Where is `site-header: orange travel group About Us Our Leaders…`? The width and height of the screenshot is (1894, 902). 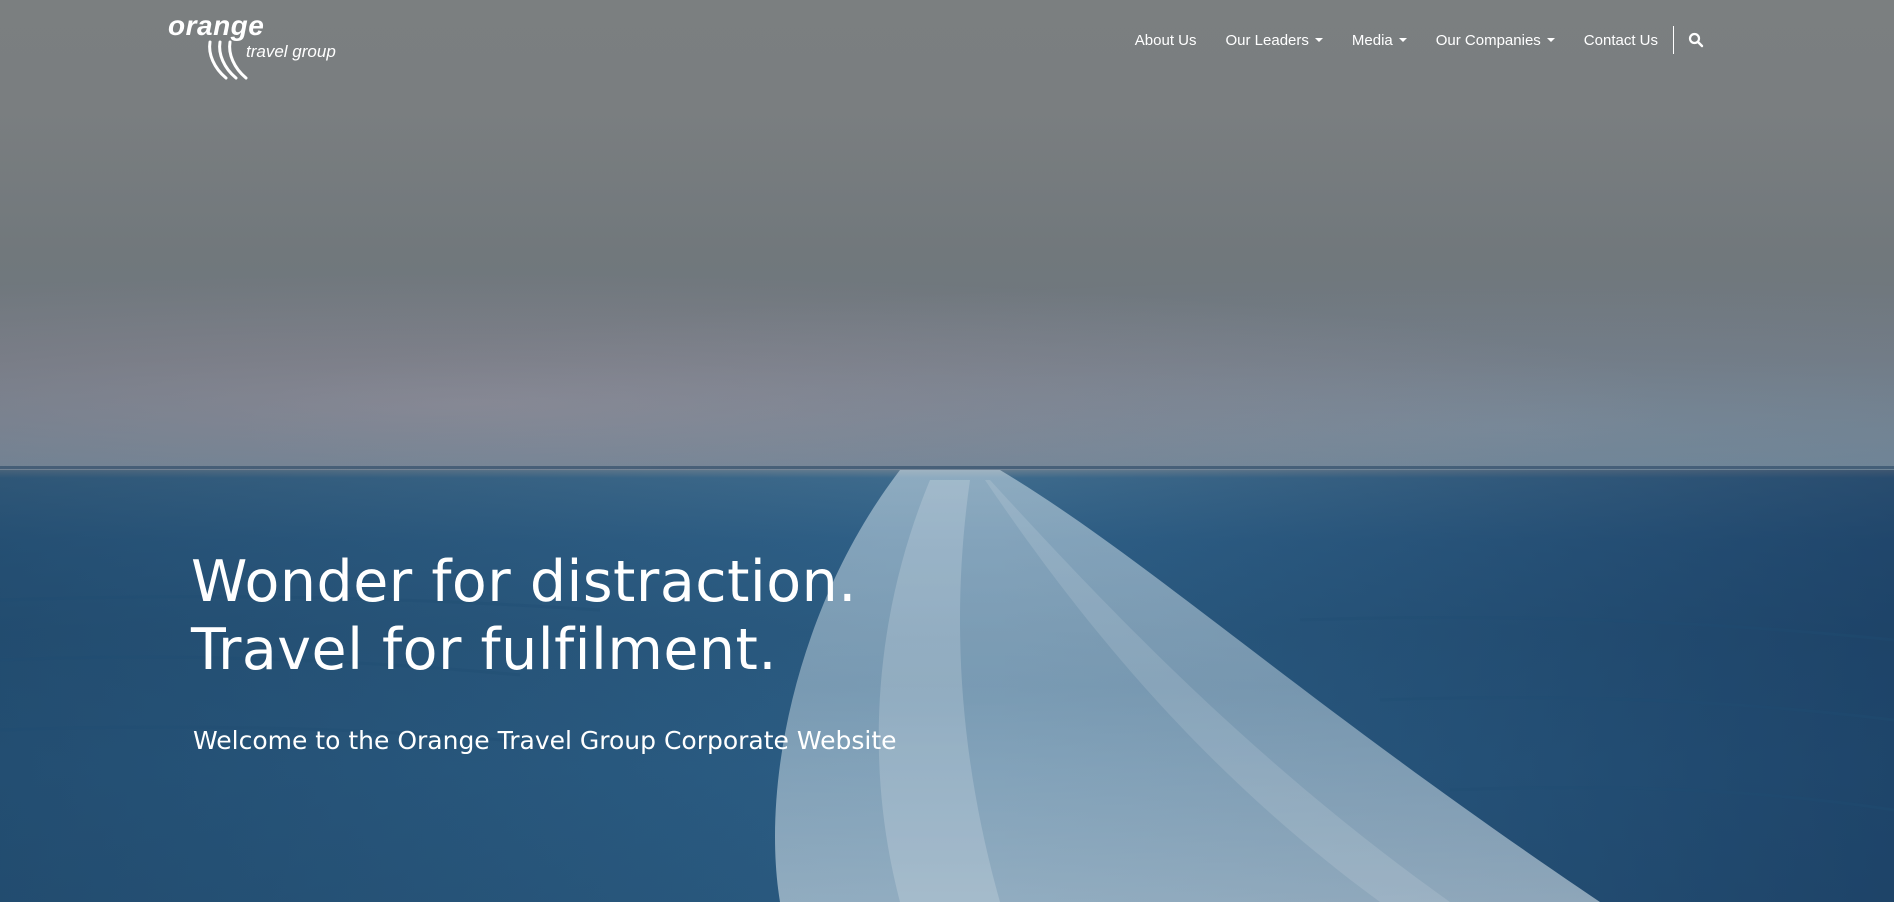 site-header: orange travel group About Us Our Leaders… is located at coordinates (947, 42).